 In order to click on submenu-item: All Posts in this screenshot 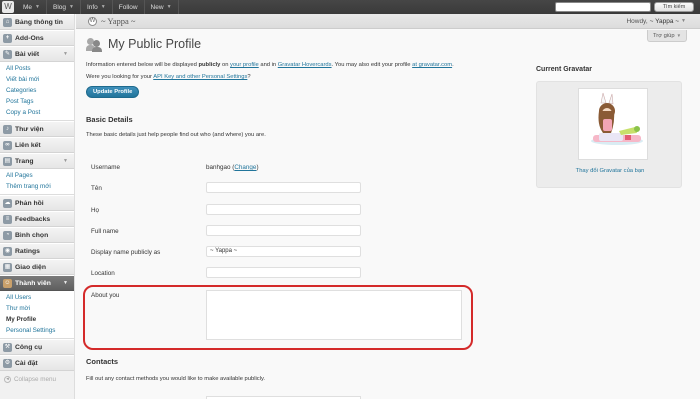, I will do `click(37, 68)`.